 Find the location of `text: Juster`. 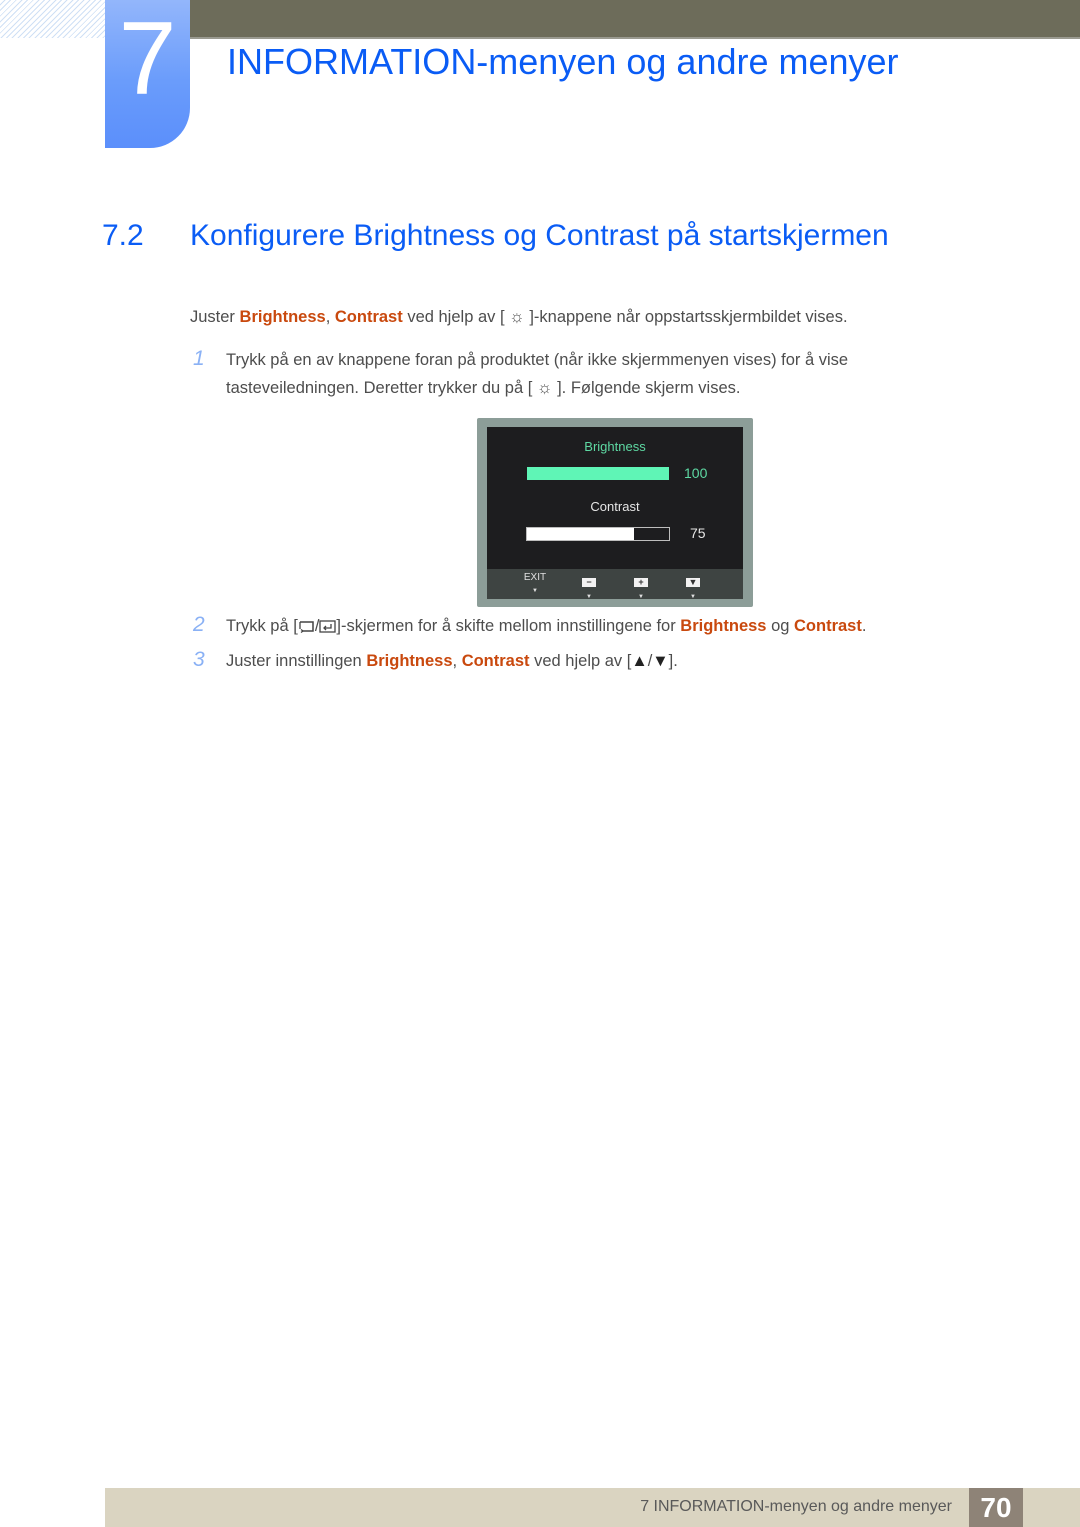

text: Juster is located at coordinates (215, 317).